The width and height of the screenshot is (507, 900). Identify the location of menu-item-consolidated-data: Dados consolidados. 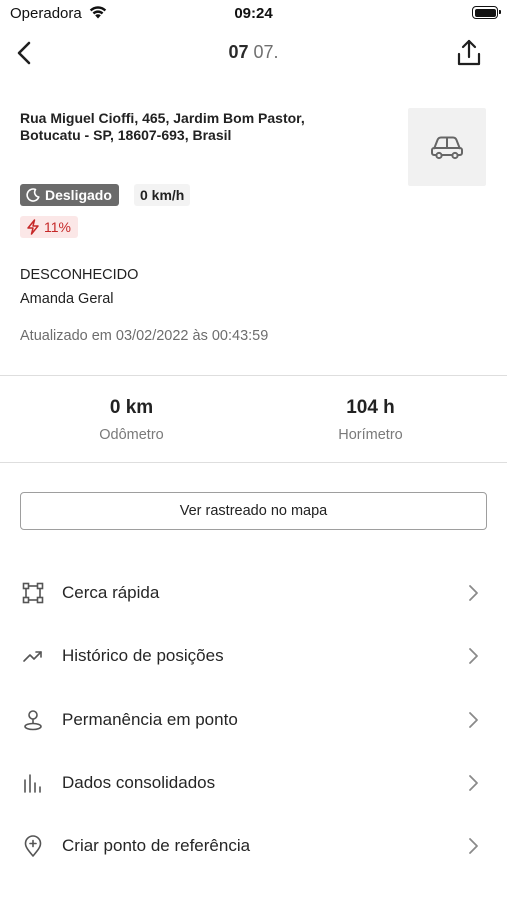
(253, 783).